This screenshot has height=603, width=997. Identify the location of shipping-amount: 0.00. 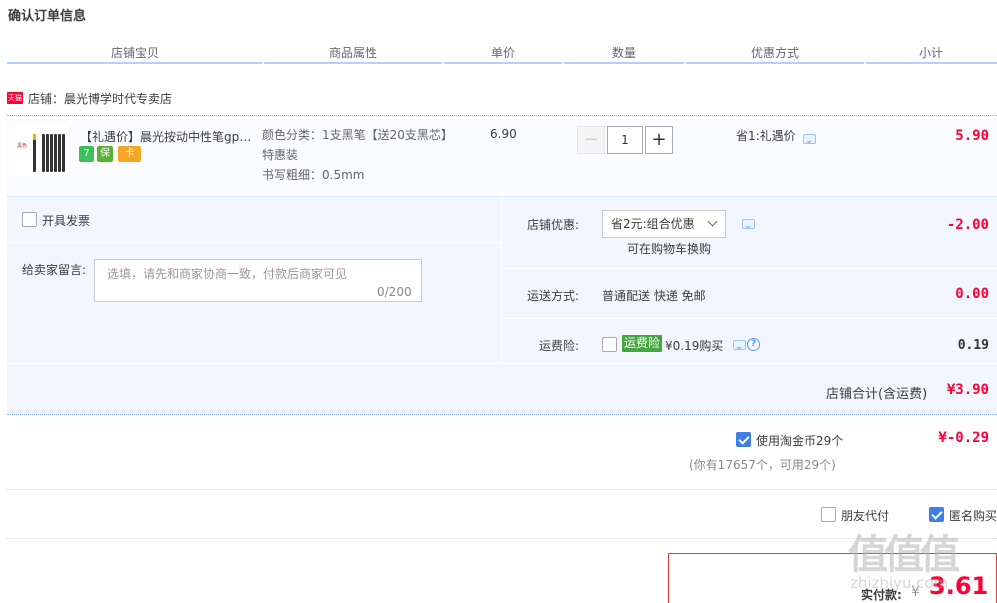
(972, 294).